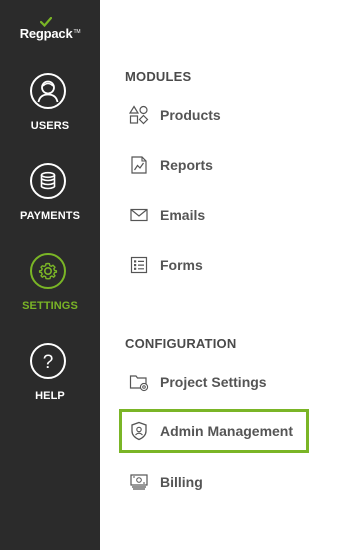 Image resolution: width=350 pixels, height=550 pixels. Describe the element at coordinates (181, 343) in the screenshot. I see `configuration-heading: CONFIGURATION` at that location.